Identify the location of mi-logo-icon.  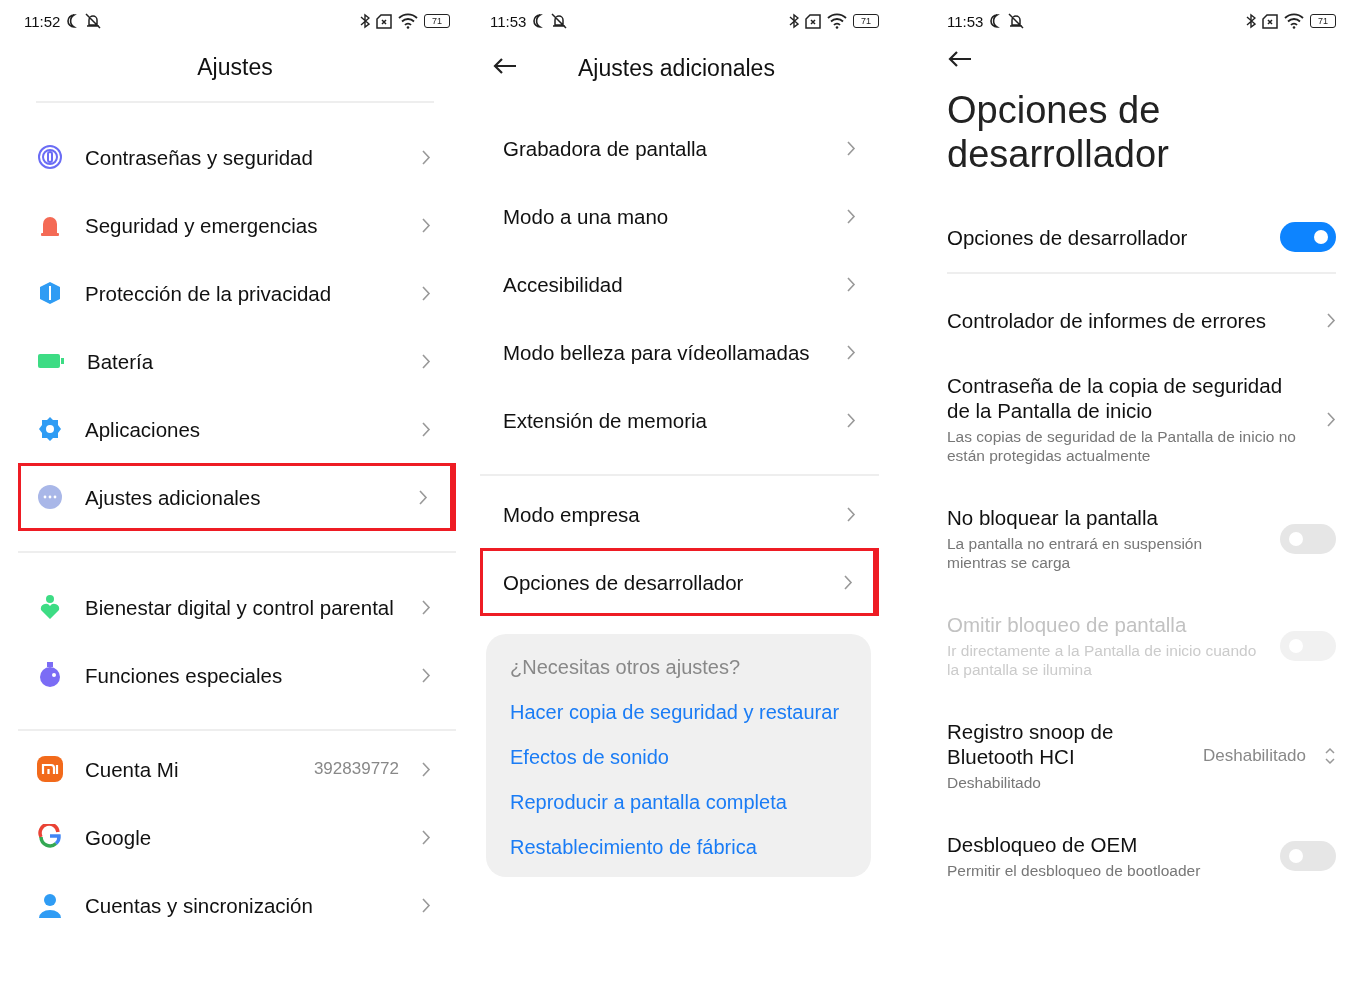
(50, 769).